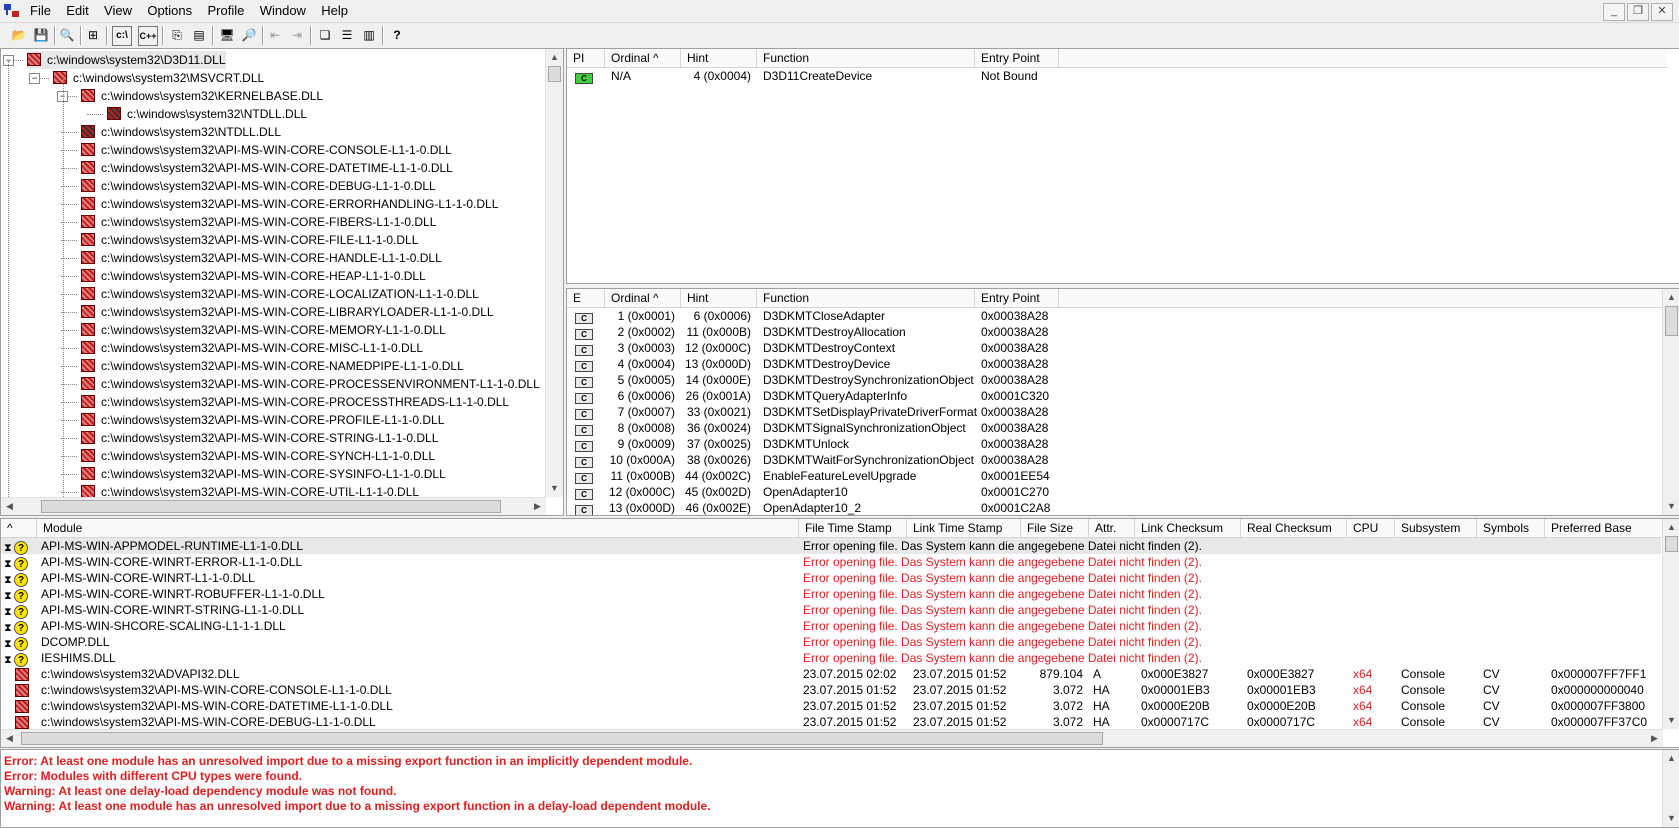 Image resolution: width=1679 pixels, height=828 pixels. I want to click on tree-expand-icon: ⊞, so click(93, 35).